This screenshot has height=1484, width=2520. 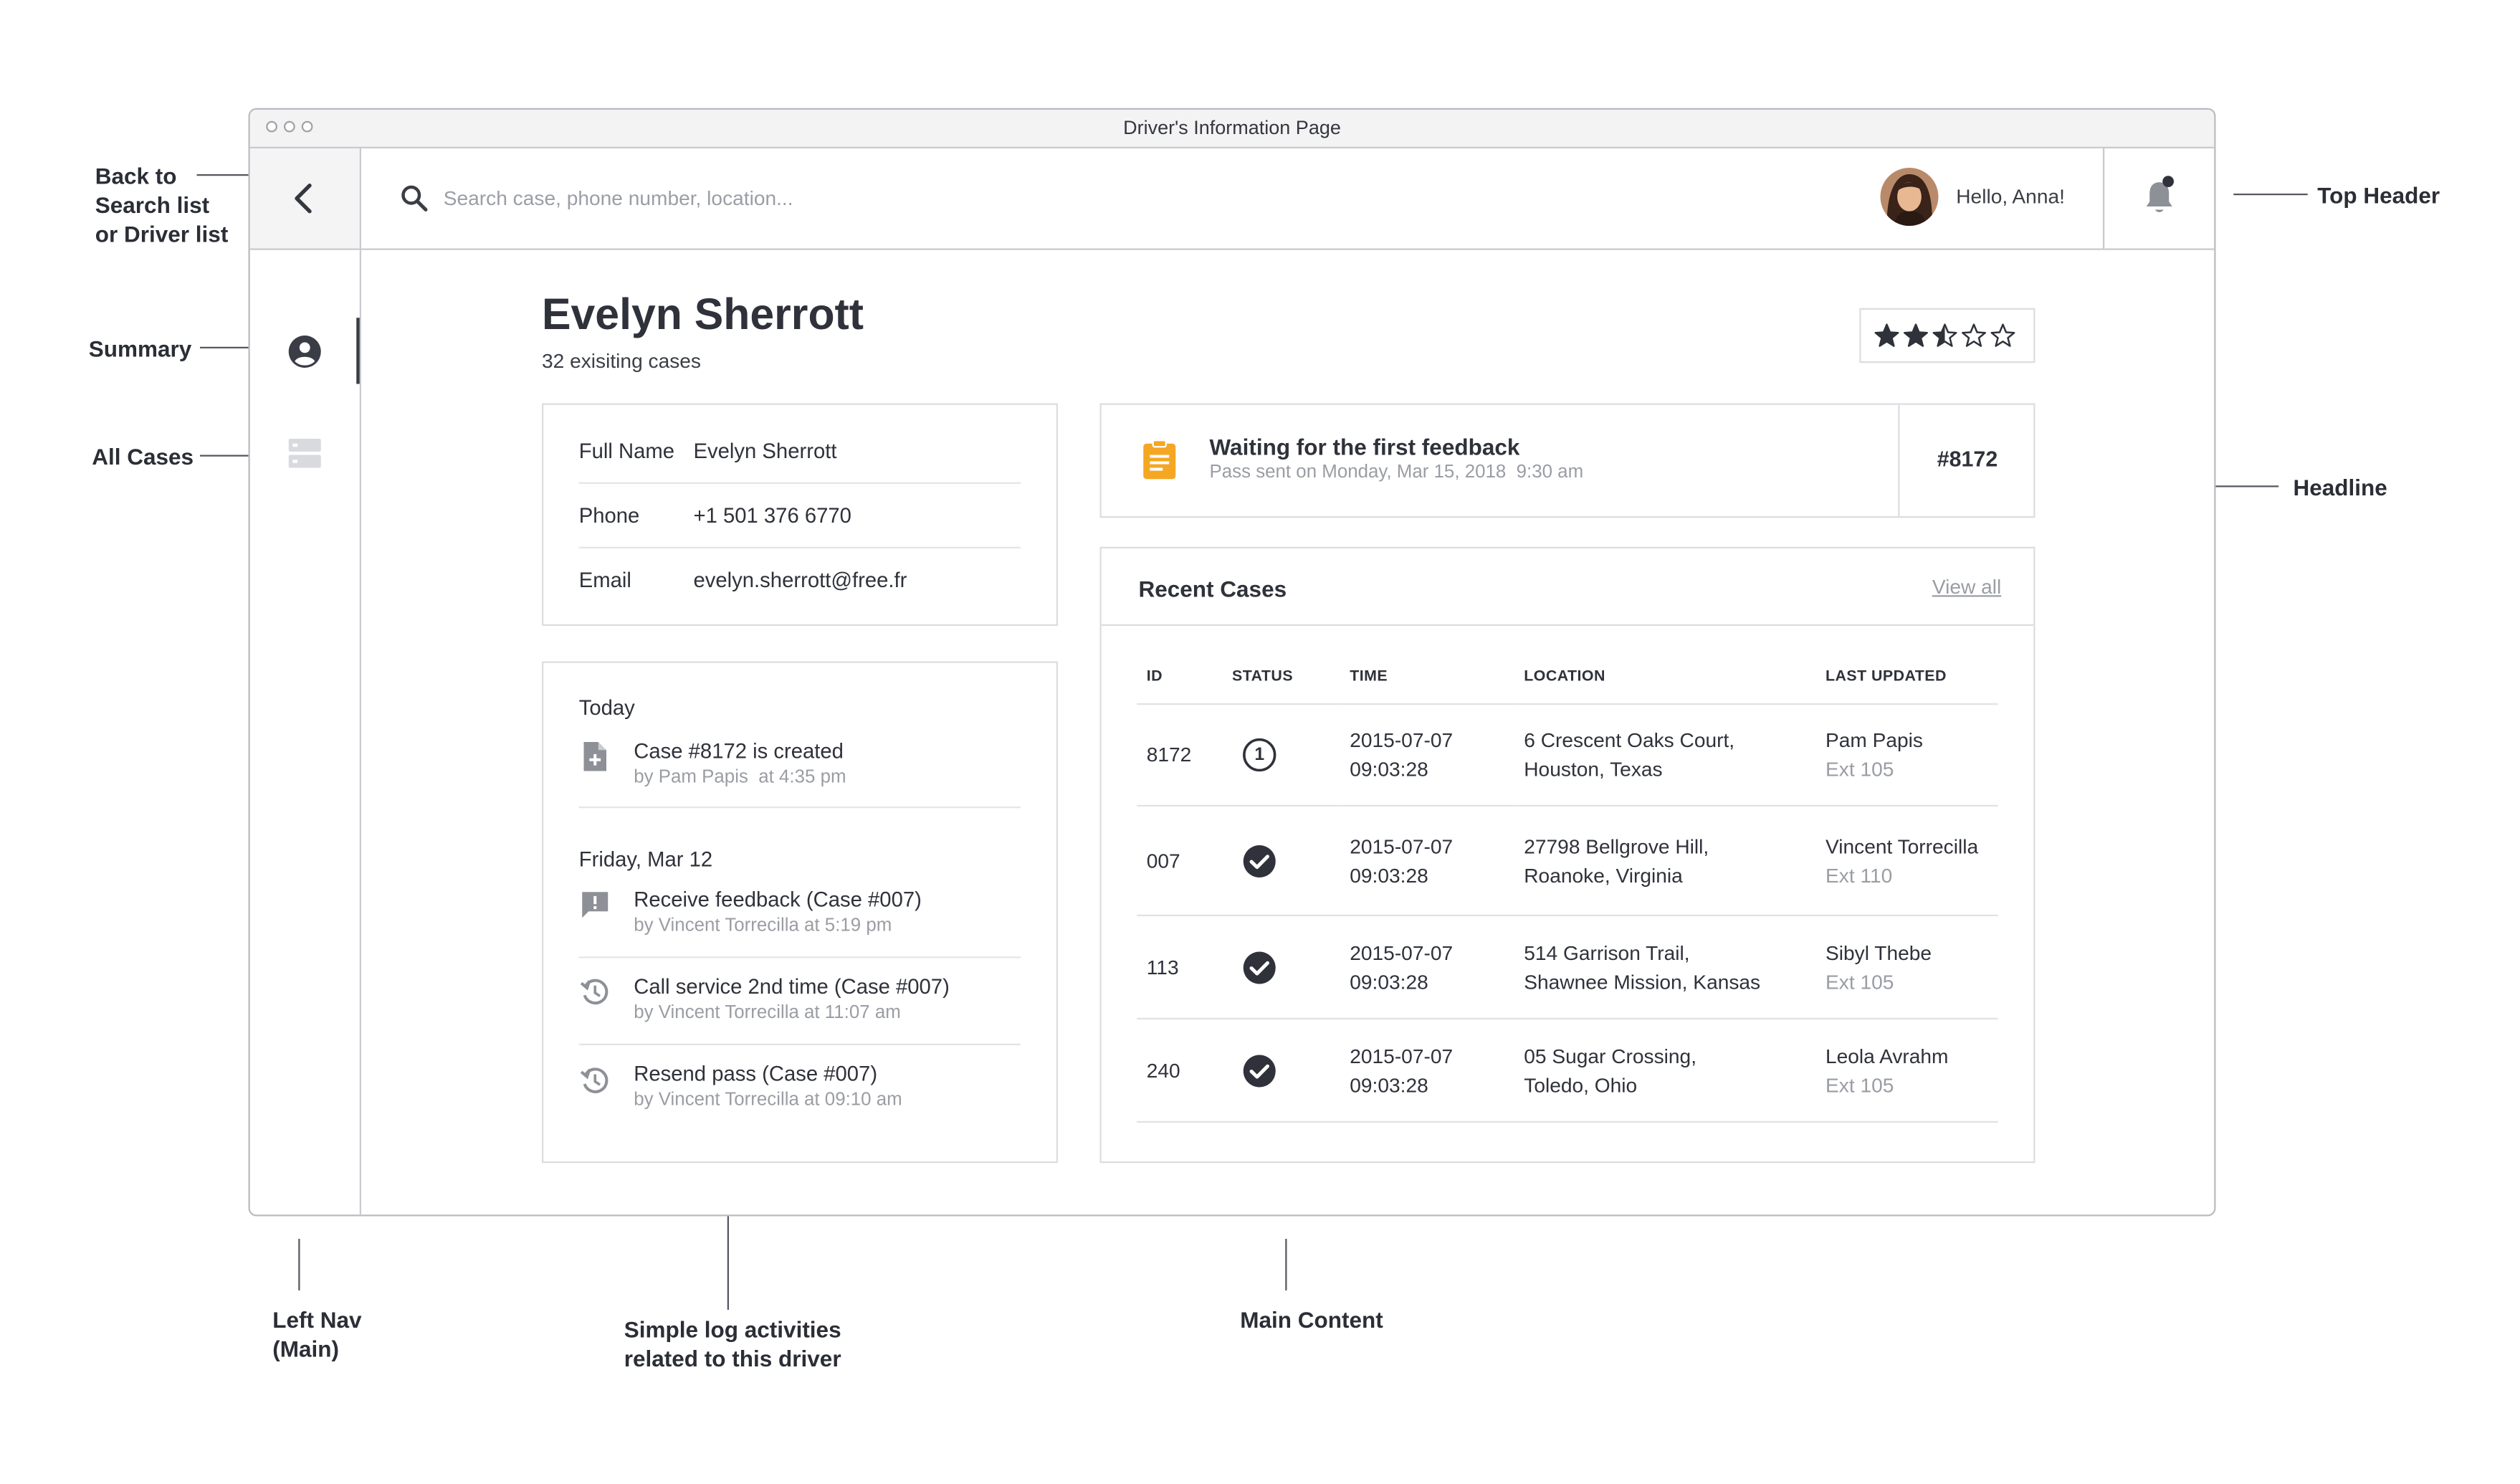 I want to click on col-last-updated: LAST UPDATED, so click(x=1906, y=676).